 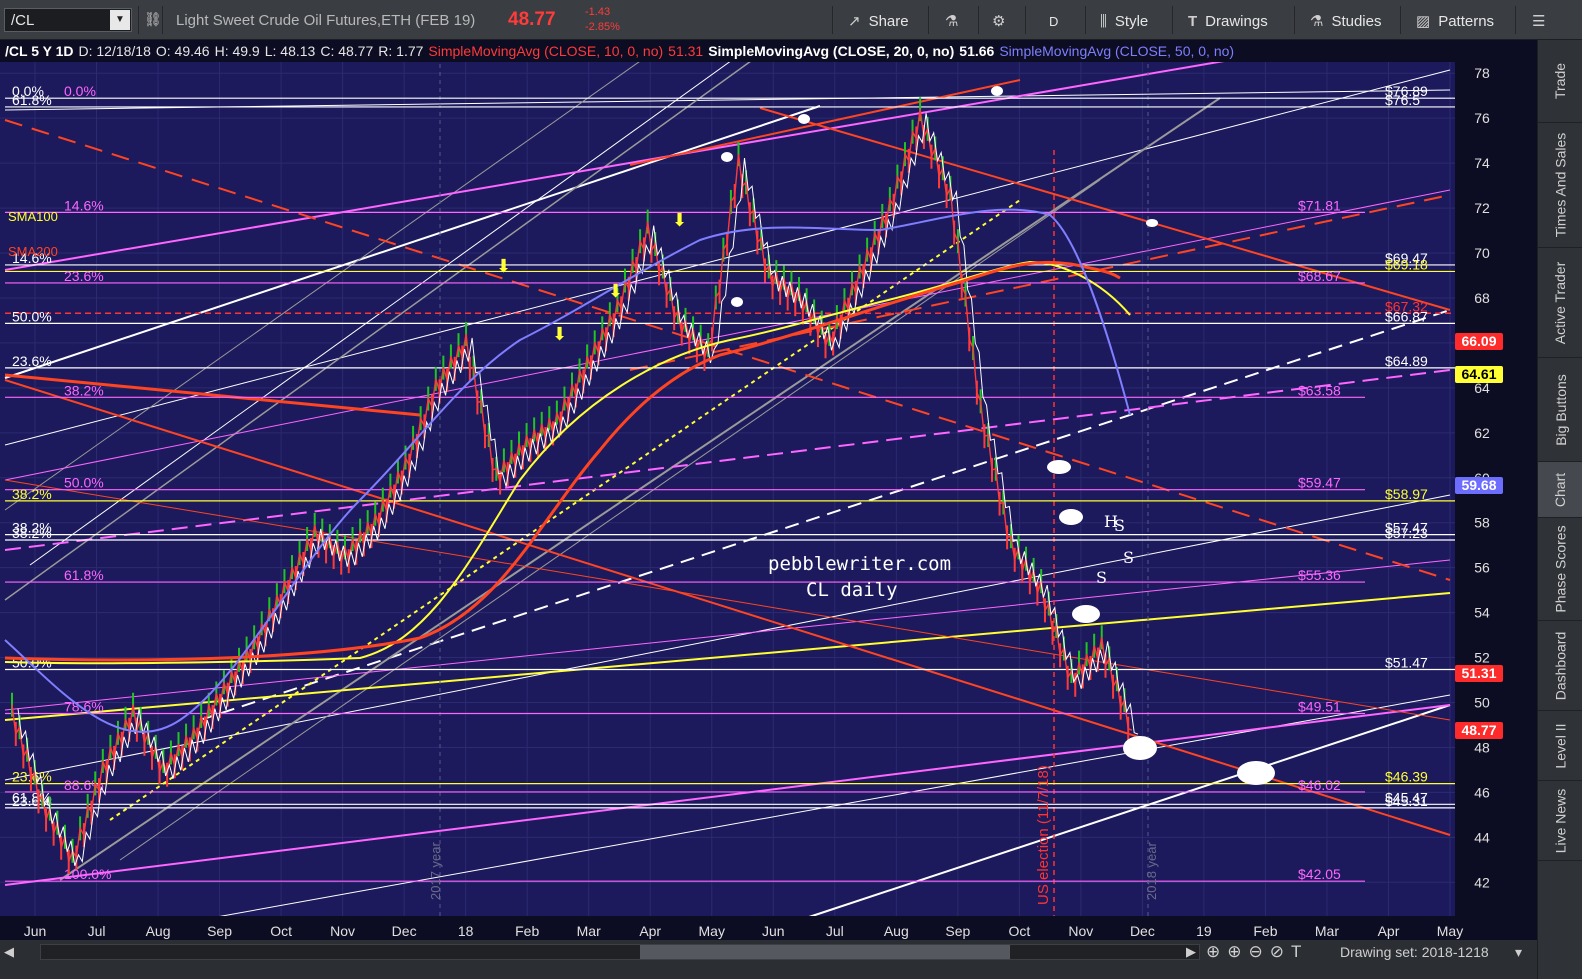 I want to click on aggregation-label: D, so click(x=1054, y=21).